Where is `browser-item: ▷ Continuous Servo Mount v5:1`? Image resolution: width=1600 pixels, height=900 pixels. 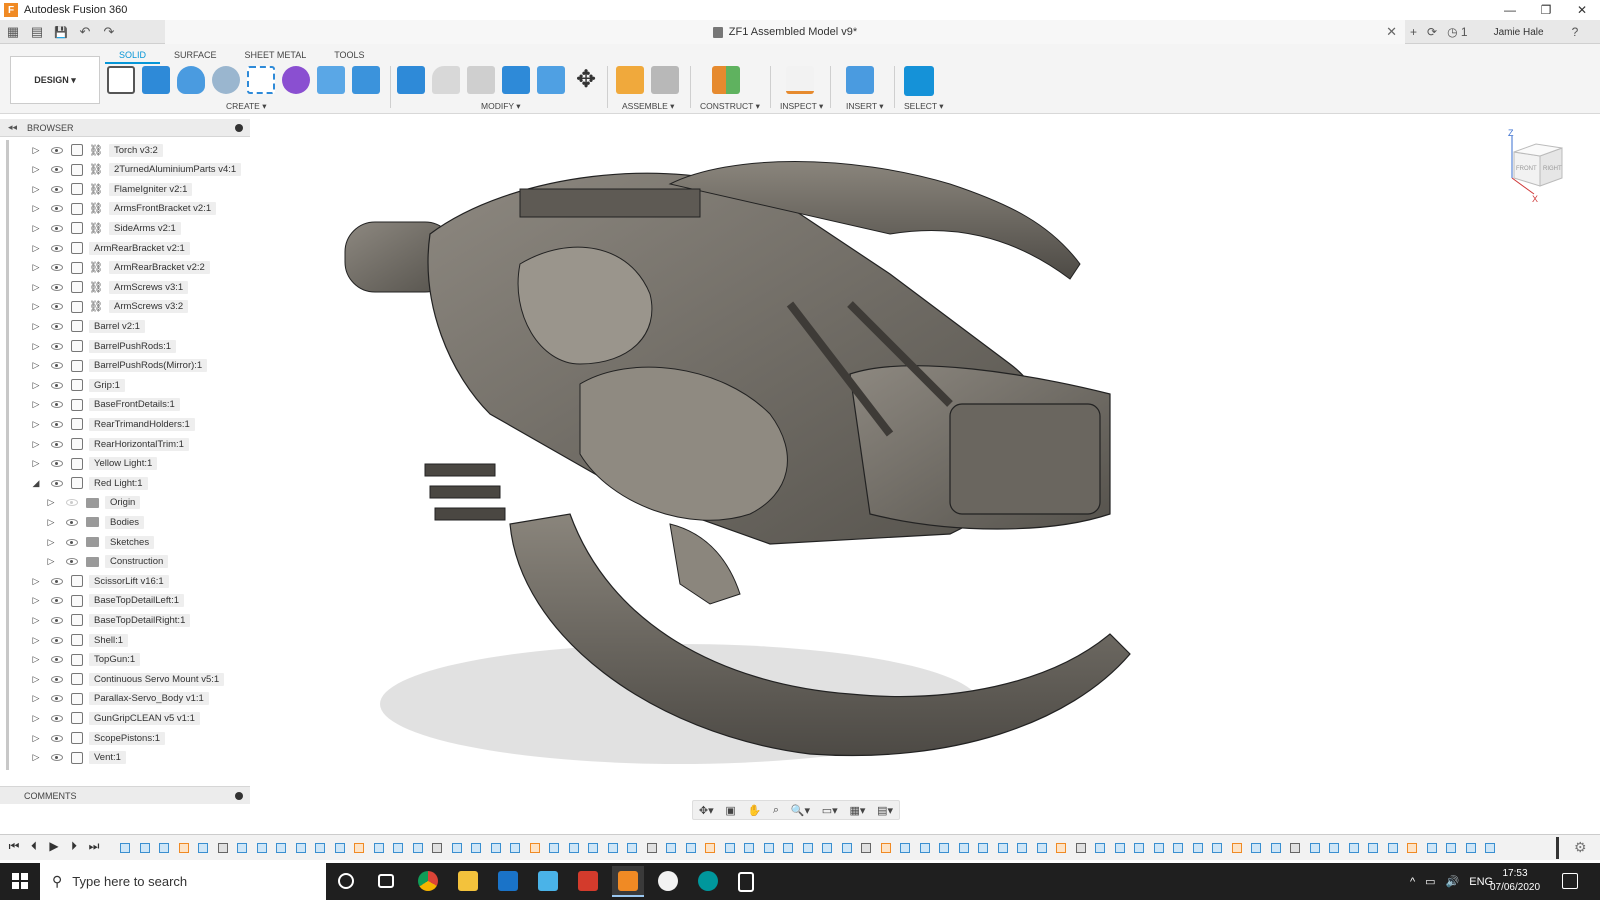 browser-item: ▷ Continuous Servo Mount v5:1 is located at coordinates (128, 679).